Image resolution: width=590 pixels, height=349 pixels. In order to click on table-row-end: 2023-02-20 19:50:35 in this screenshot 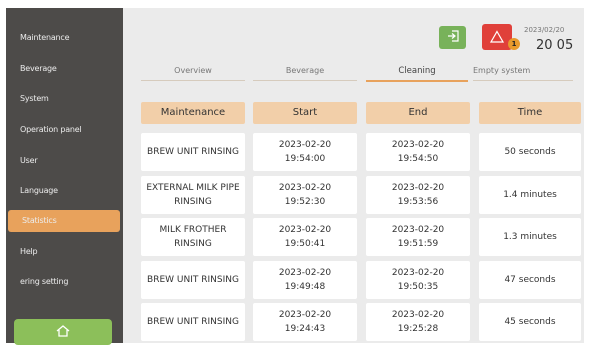, I will do `click(418, 280)`.